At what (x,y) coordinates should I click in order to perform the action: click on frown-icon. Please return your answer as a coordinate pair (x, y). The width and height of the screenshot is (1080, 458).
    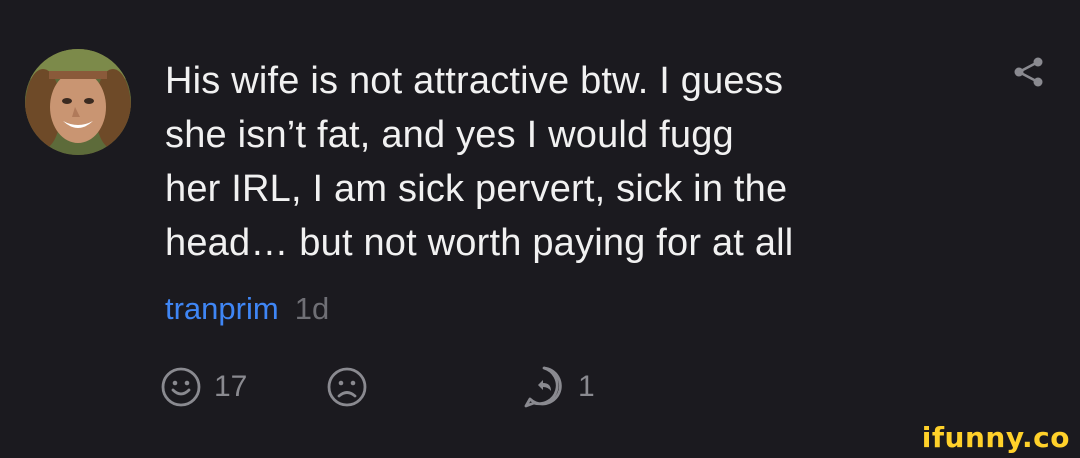
    Looking at the image, I should click on (347, 387).